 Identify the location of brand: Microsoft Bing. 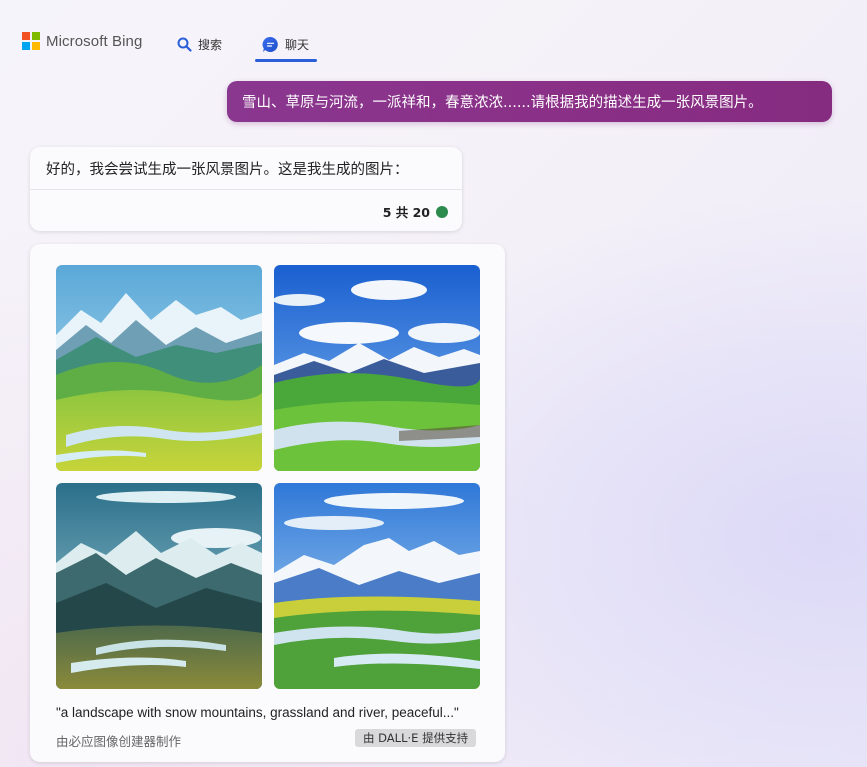
(82, 41).